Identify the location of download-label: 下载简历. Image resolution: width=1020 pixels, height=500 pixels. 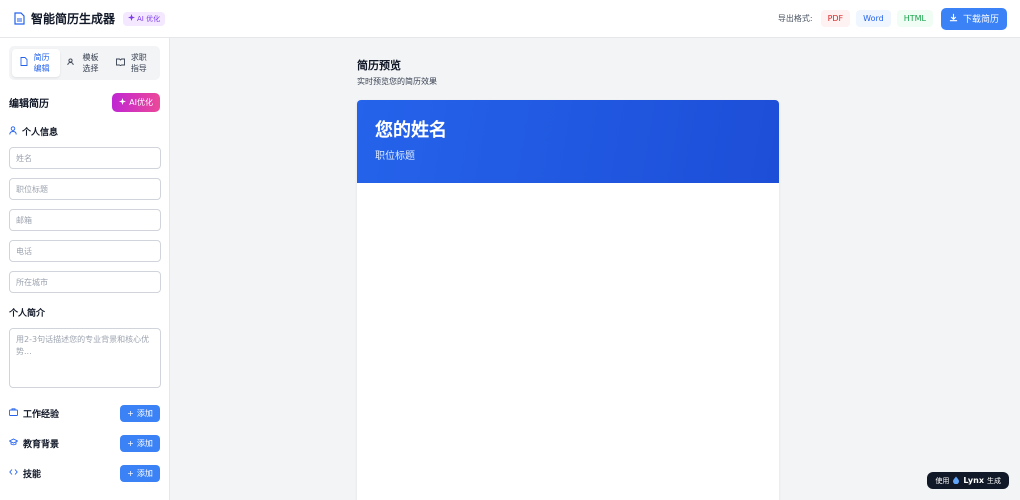
(980, 20).